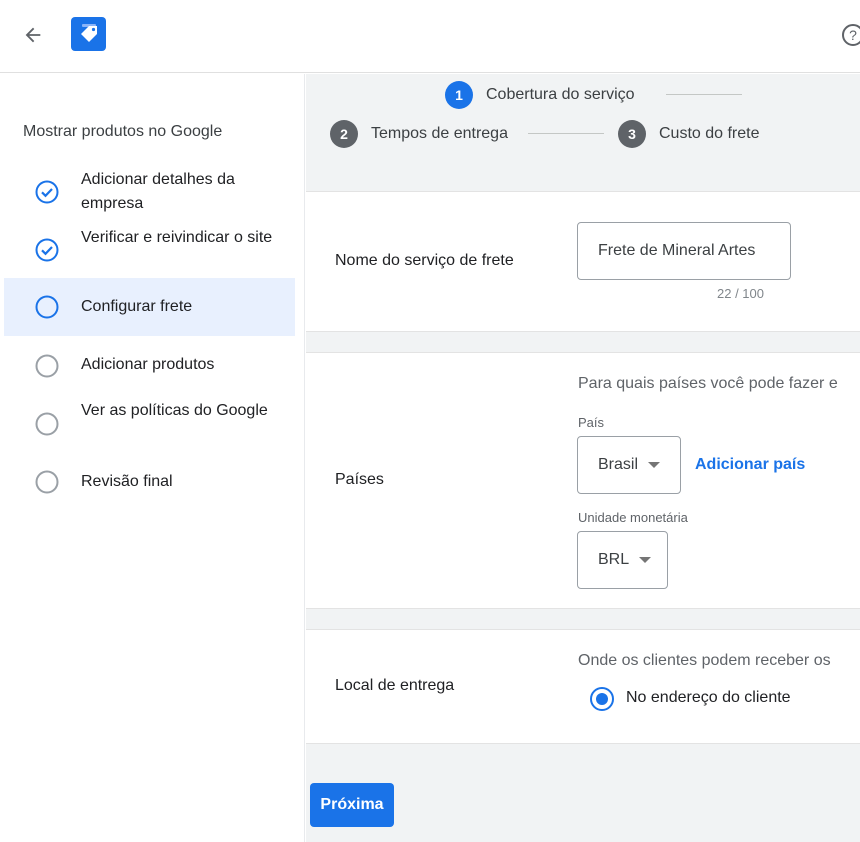  What do you see at coordinates (344, 134) in the screenshot?
I see `step-number-badge: 2` at bounding box center [344, 134].